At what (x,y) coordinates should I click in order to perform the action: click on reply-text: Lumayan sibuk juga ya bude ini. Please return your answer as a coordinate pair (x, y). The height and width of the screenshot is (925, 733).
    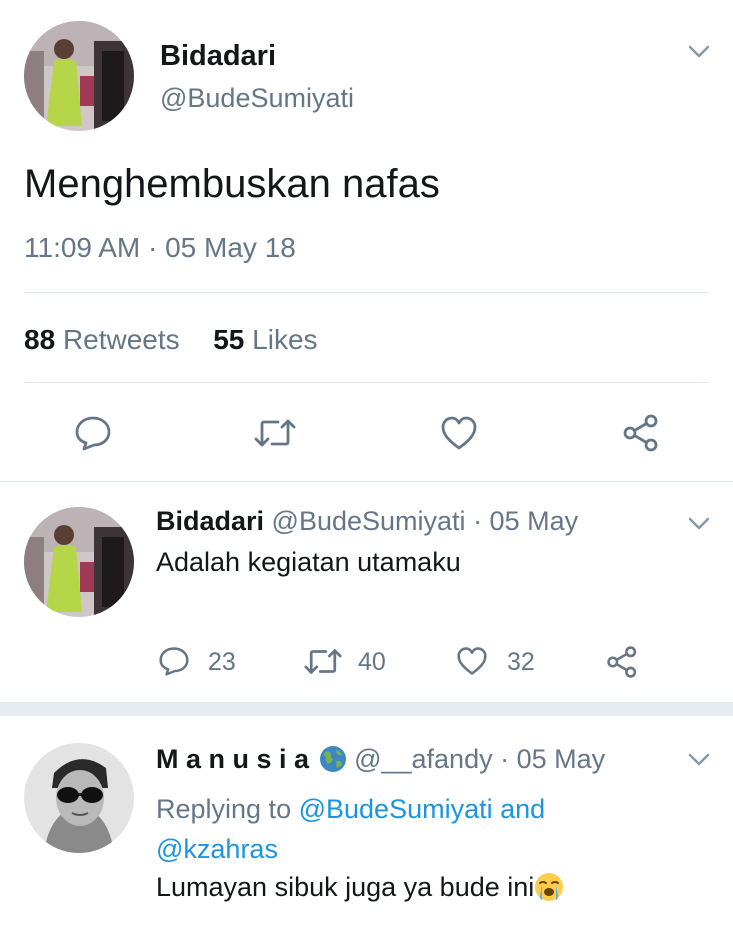
    Looking at the image, I should click on (360, 887).